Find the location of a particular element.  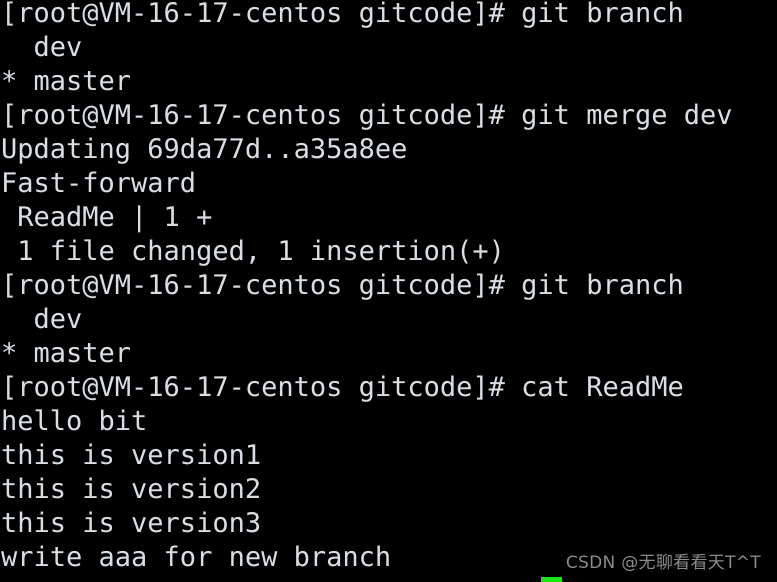

terminal-line: Fast-forward is located at coordinates (99, 183).